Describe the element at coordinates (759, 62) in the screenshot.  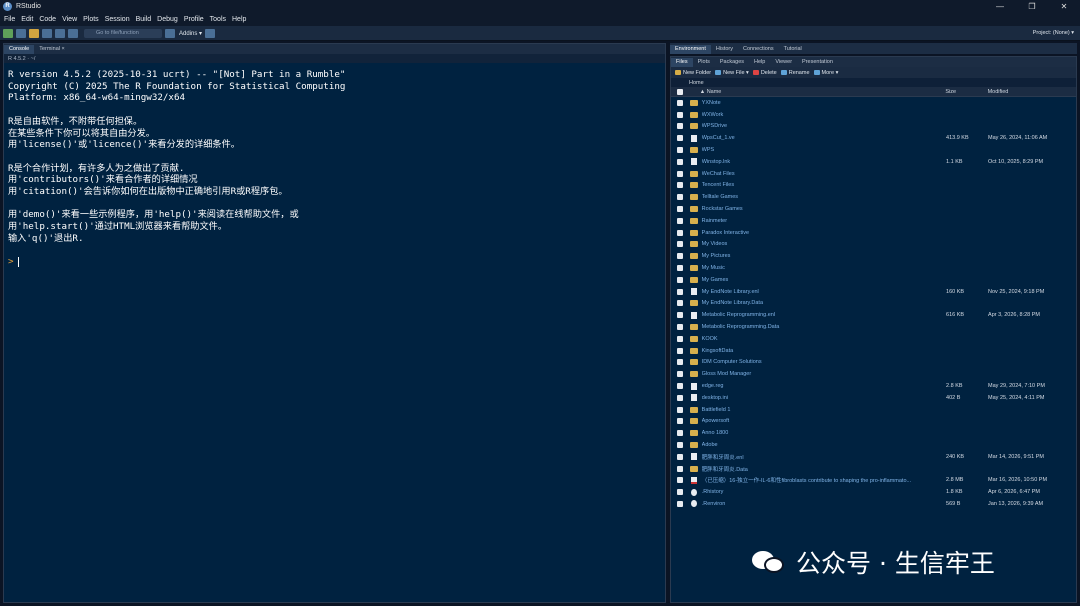
I see `tab-help: Help` at that location.